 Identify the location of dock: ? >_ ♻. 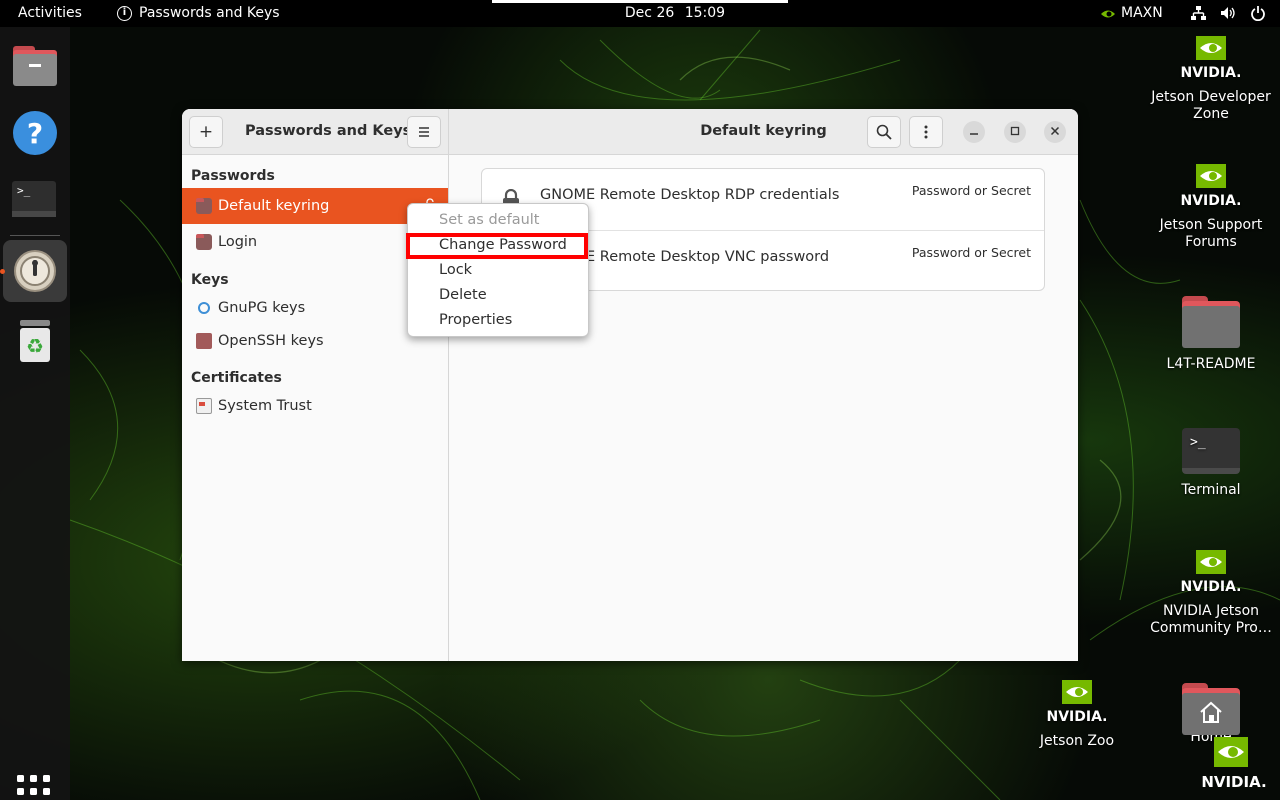
(35, 413).